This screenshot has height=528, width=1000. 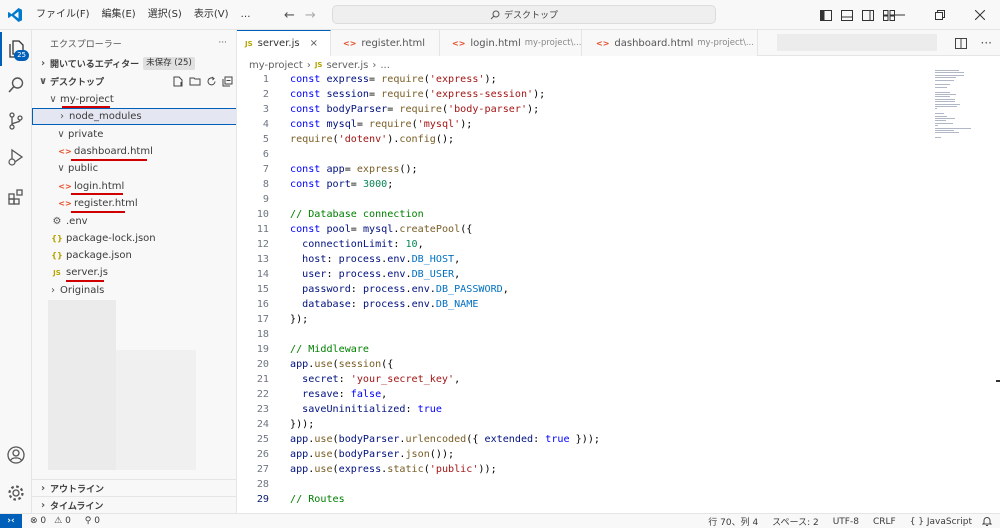 What do you see at coordinates (16, 197) in the screenshot?
I see `extensions-icon` at bounding box center [16, 197].